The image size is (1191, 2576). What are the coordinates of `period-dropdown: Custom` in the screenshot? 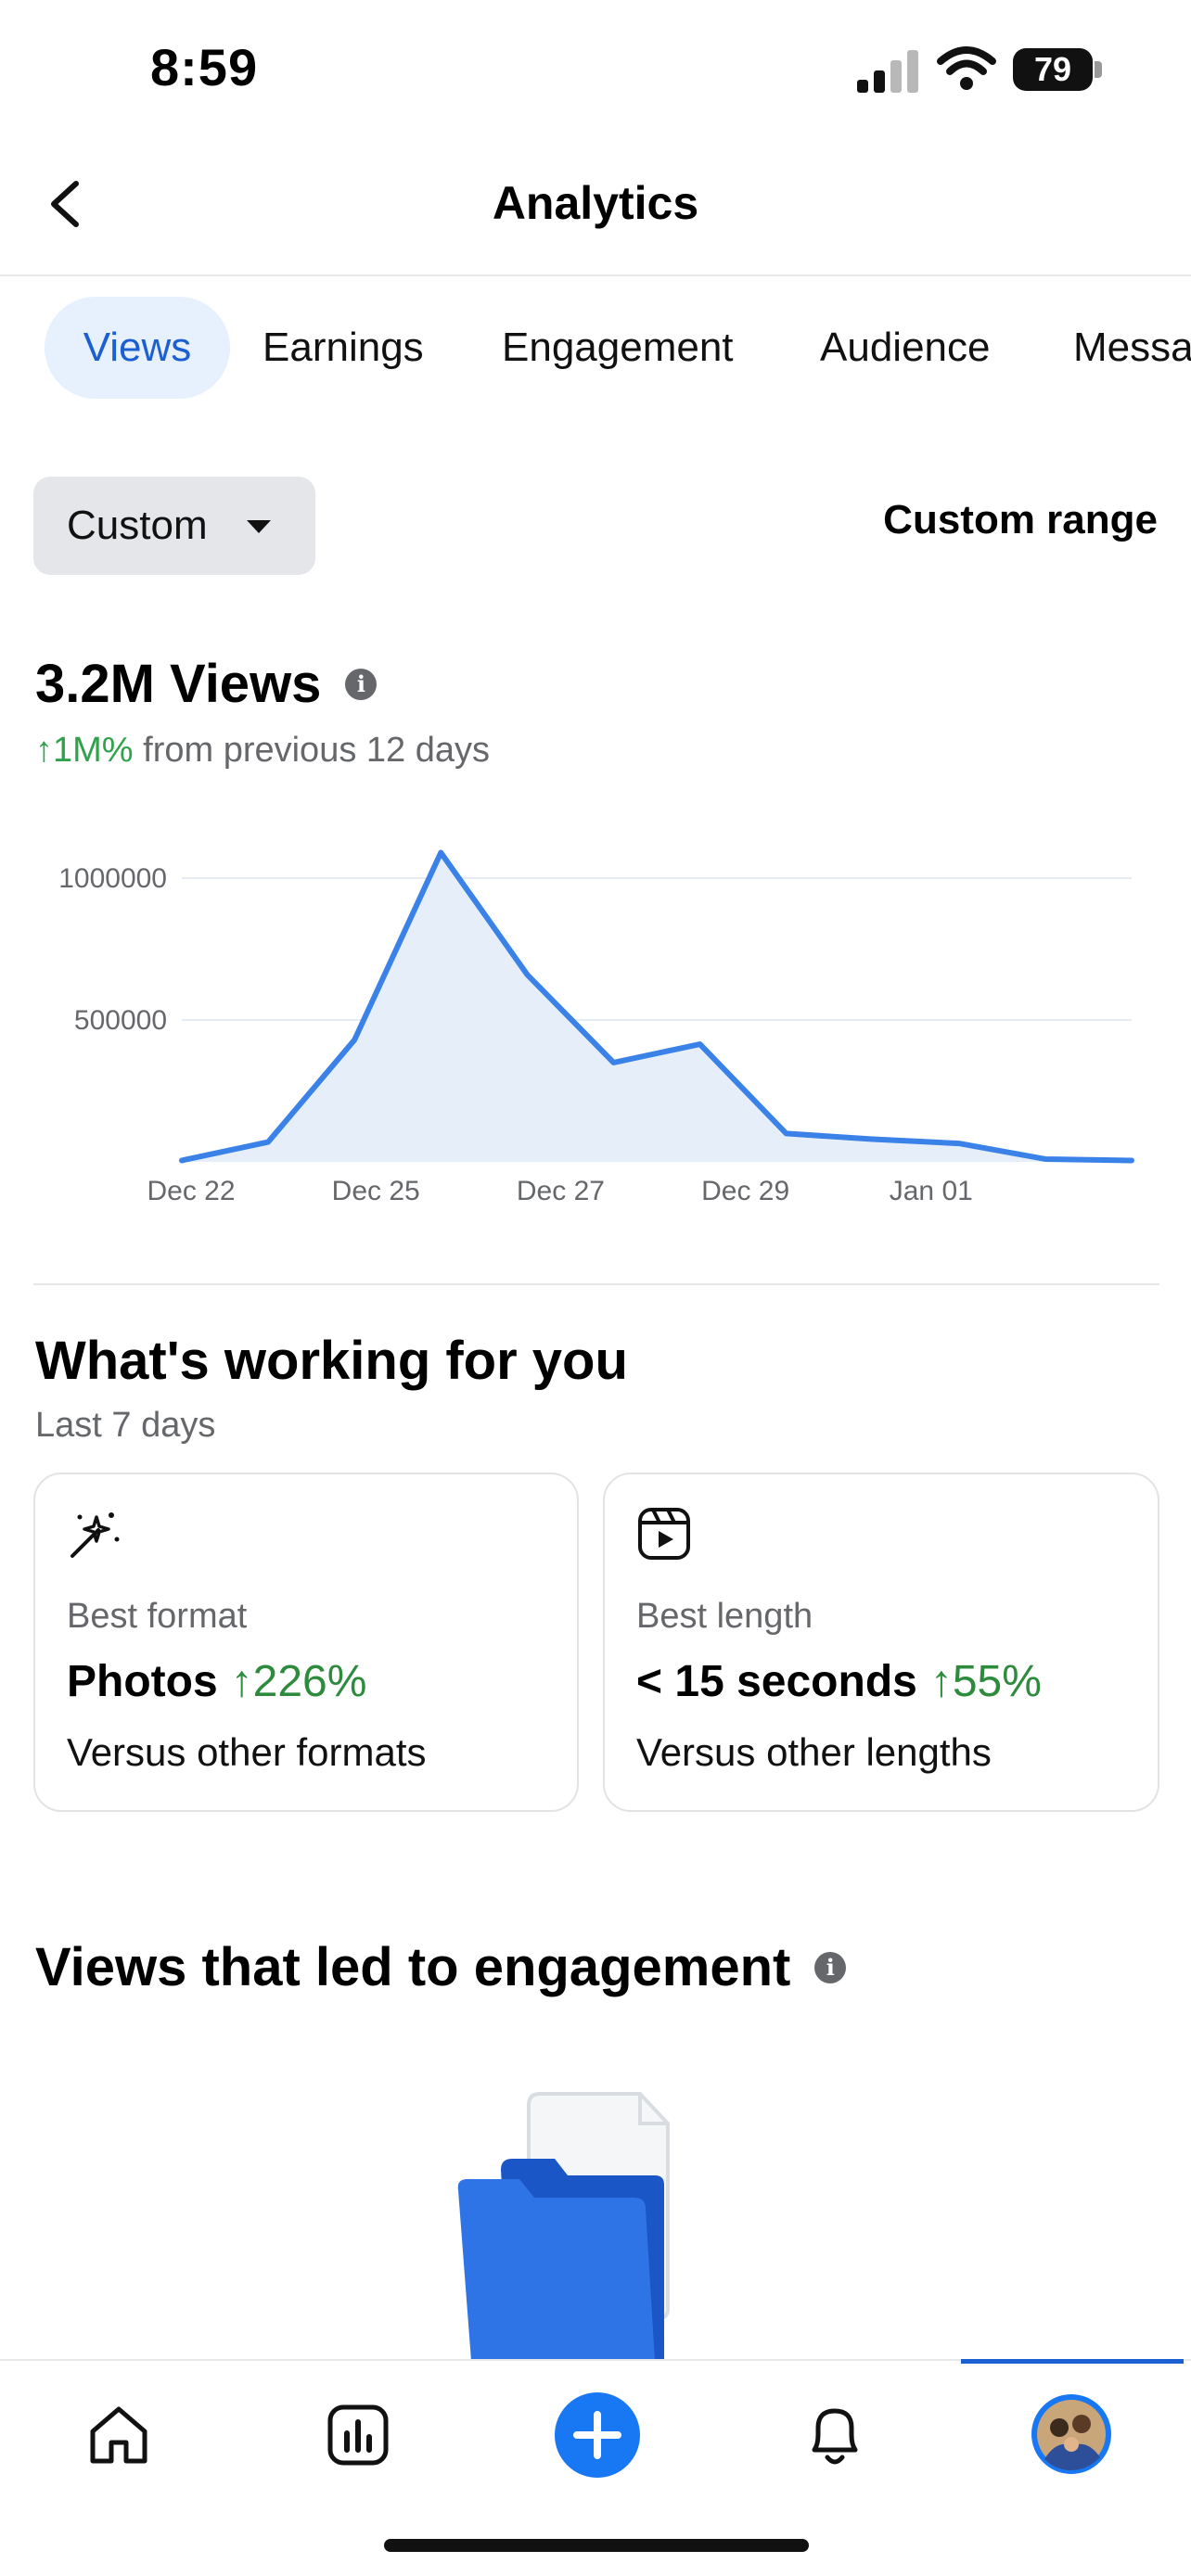 It's located at (174, 526).